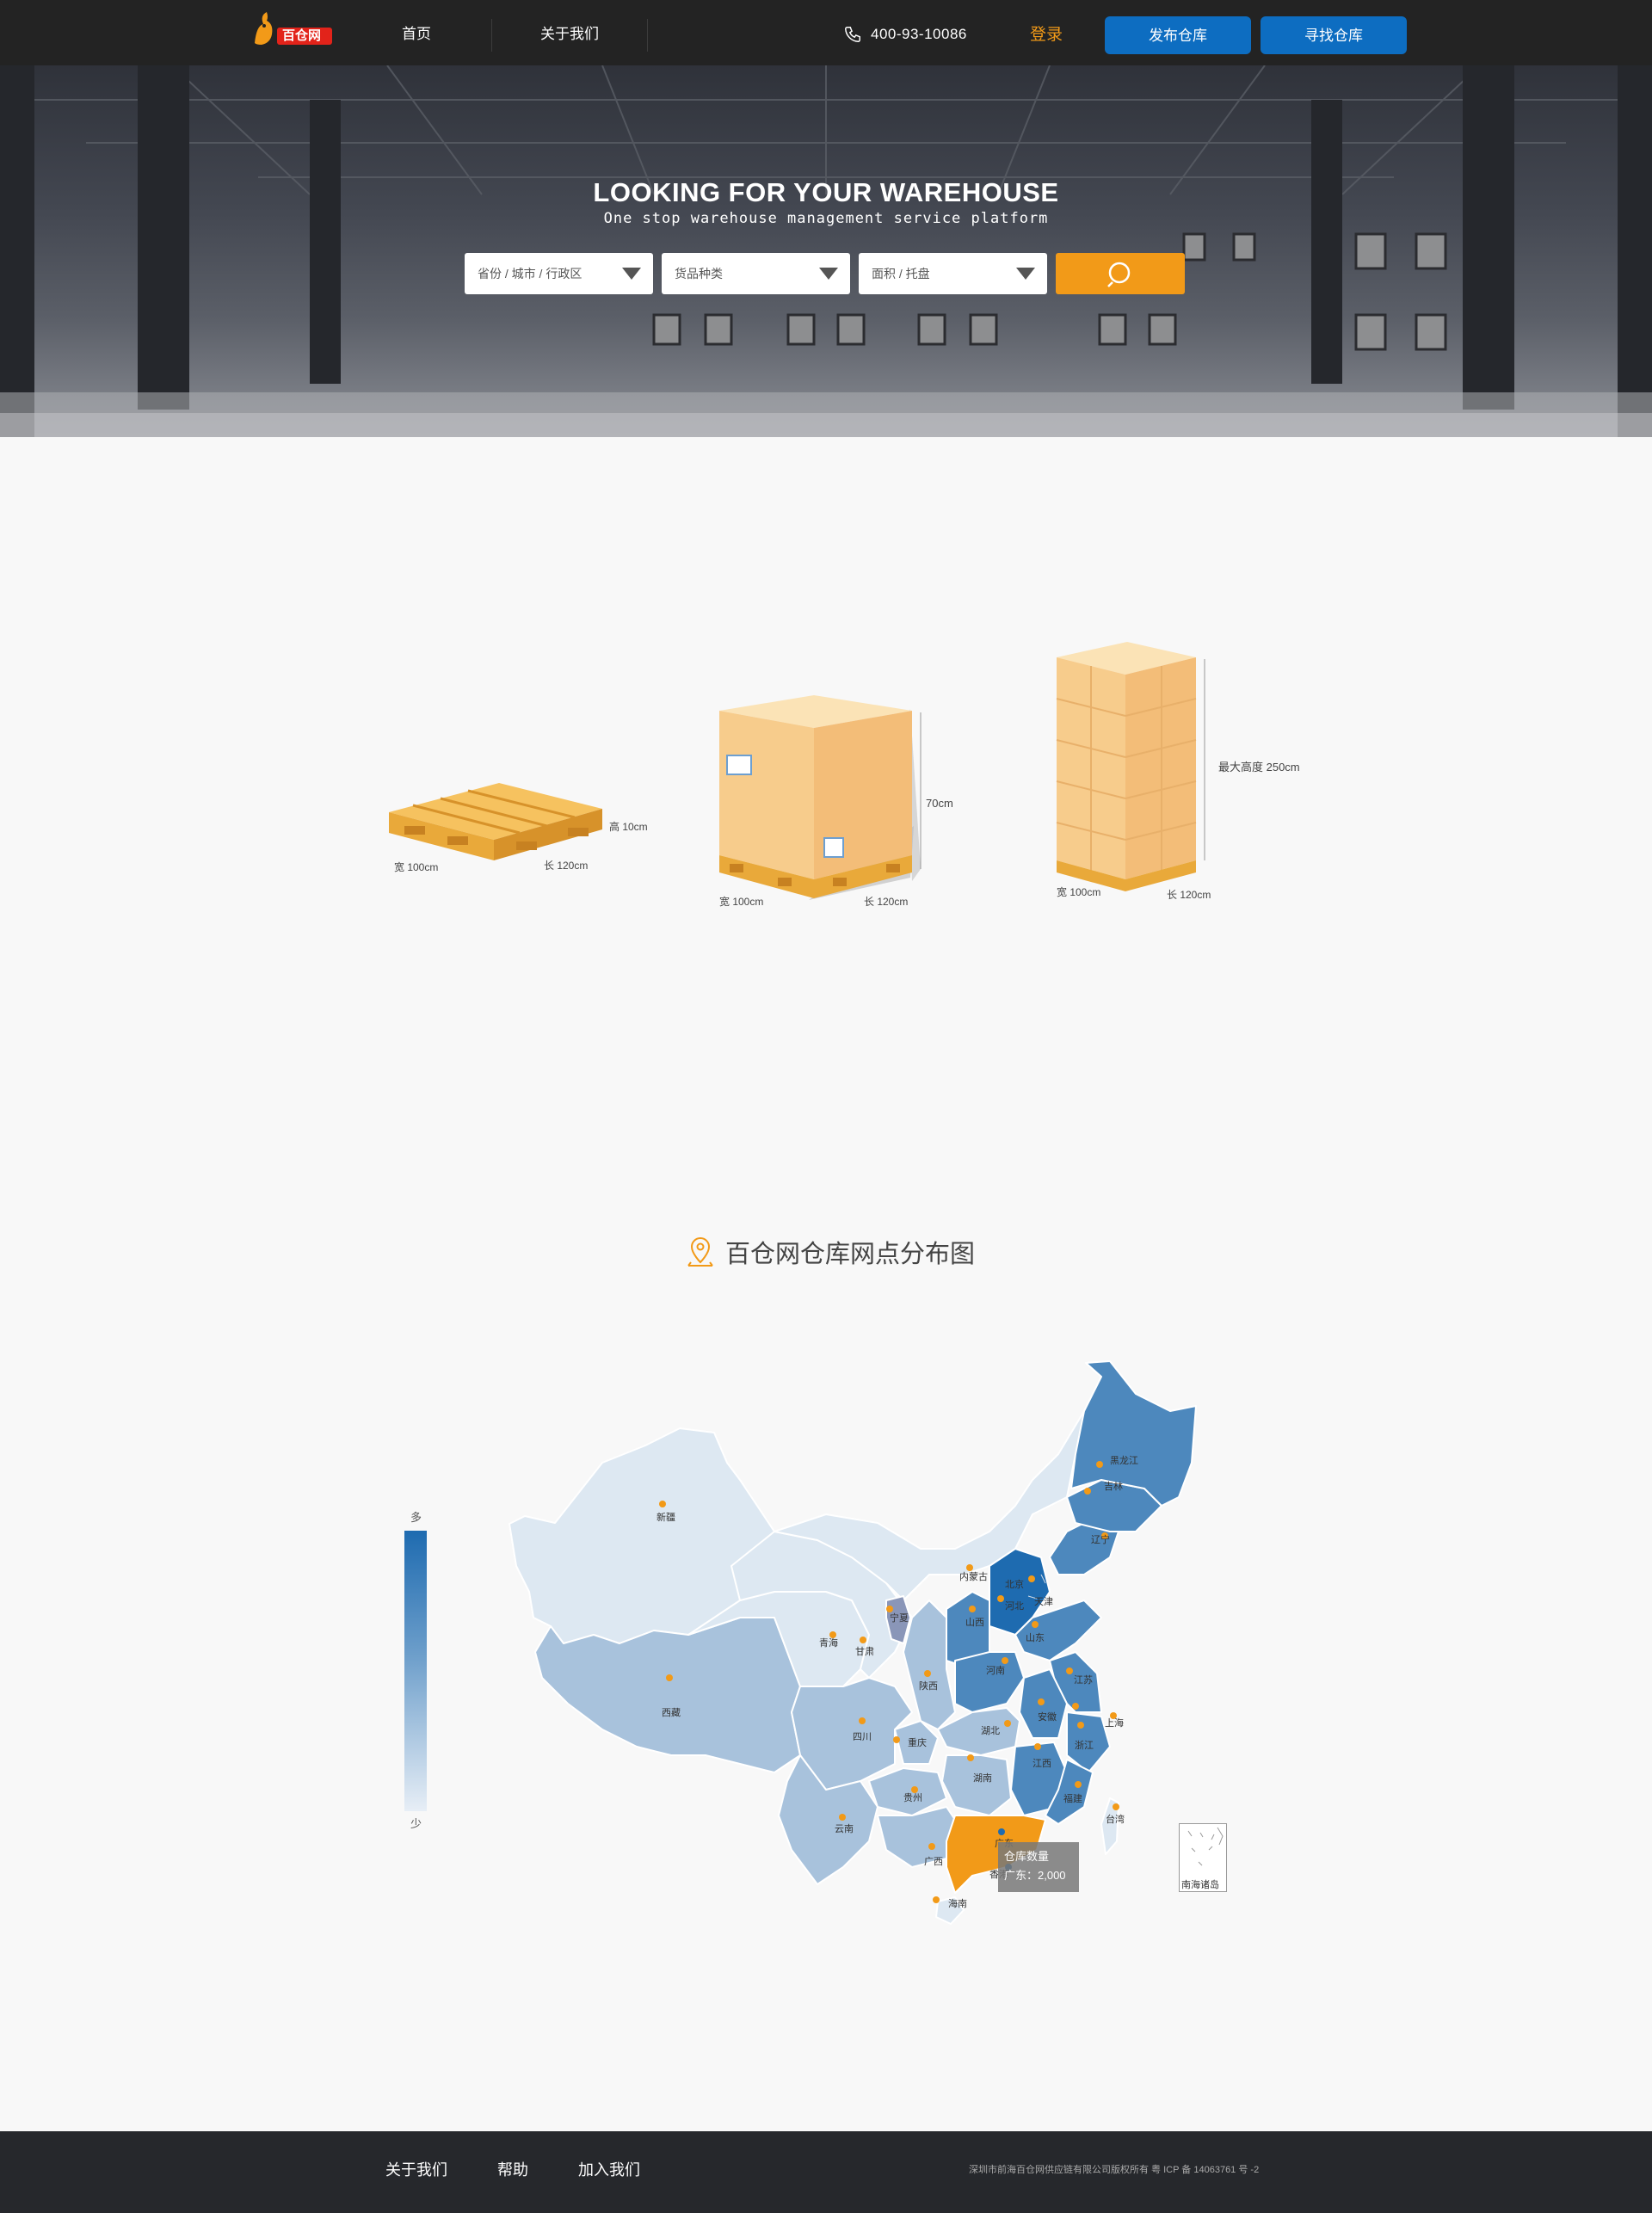 The image size is (1652, 2213). I want to click on goods-type-select-value: 货品种类, so click(699, 273).